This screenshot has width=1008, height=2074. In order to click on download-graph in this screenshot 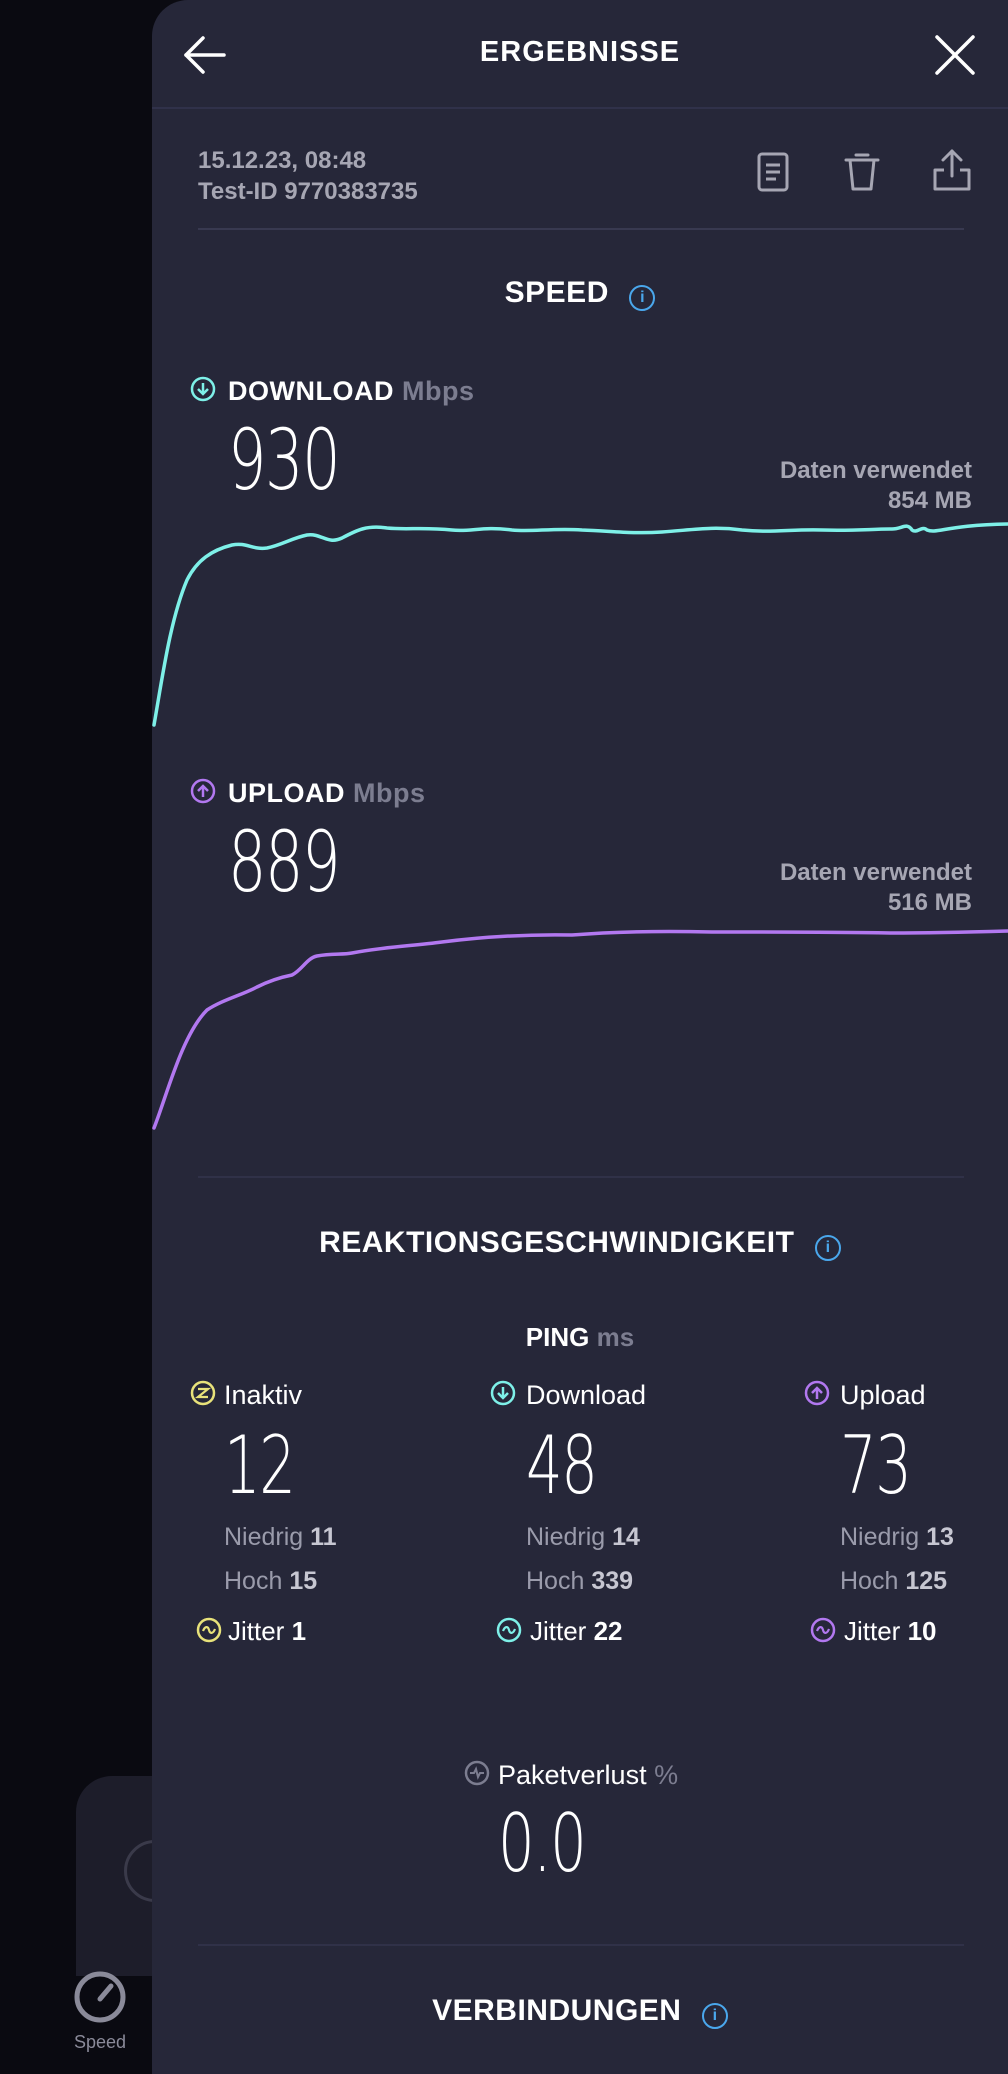, I will do `click(580, 624)`.